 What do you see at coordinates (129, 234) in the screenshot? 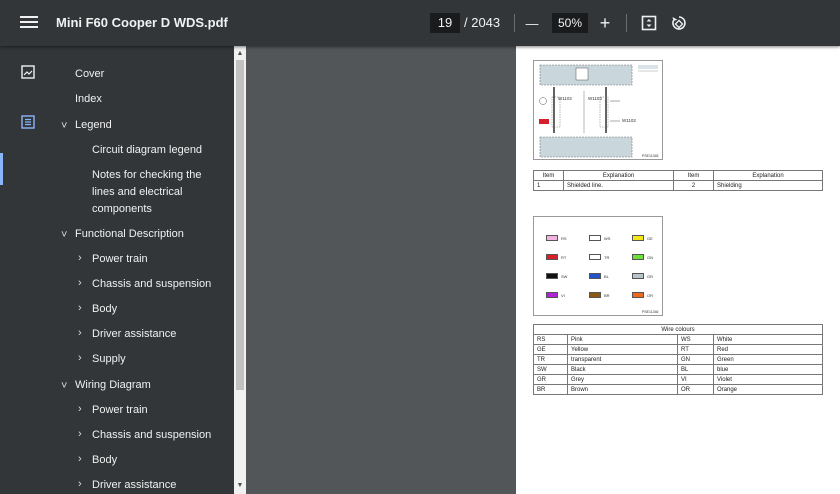
I see `outline-item-functional-description: Functional Description` at bounding box center [129, 234].